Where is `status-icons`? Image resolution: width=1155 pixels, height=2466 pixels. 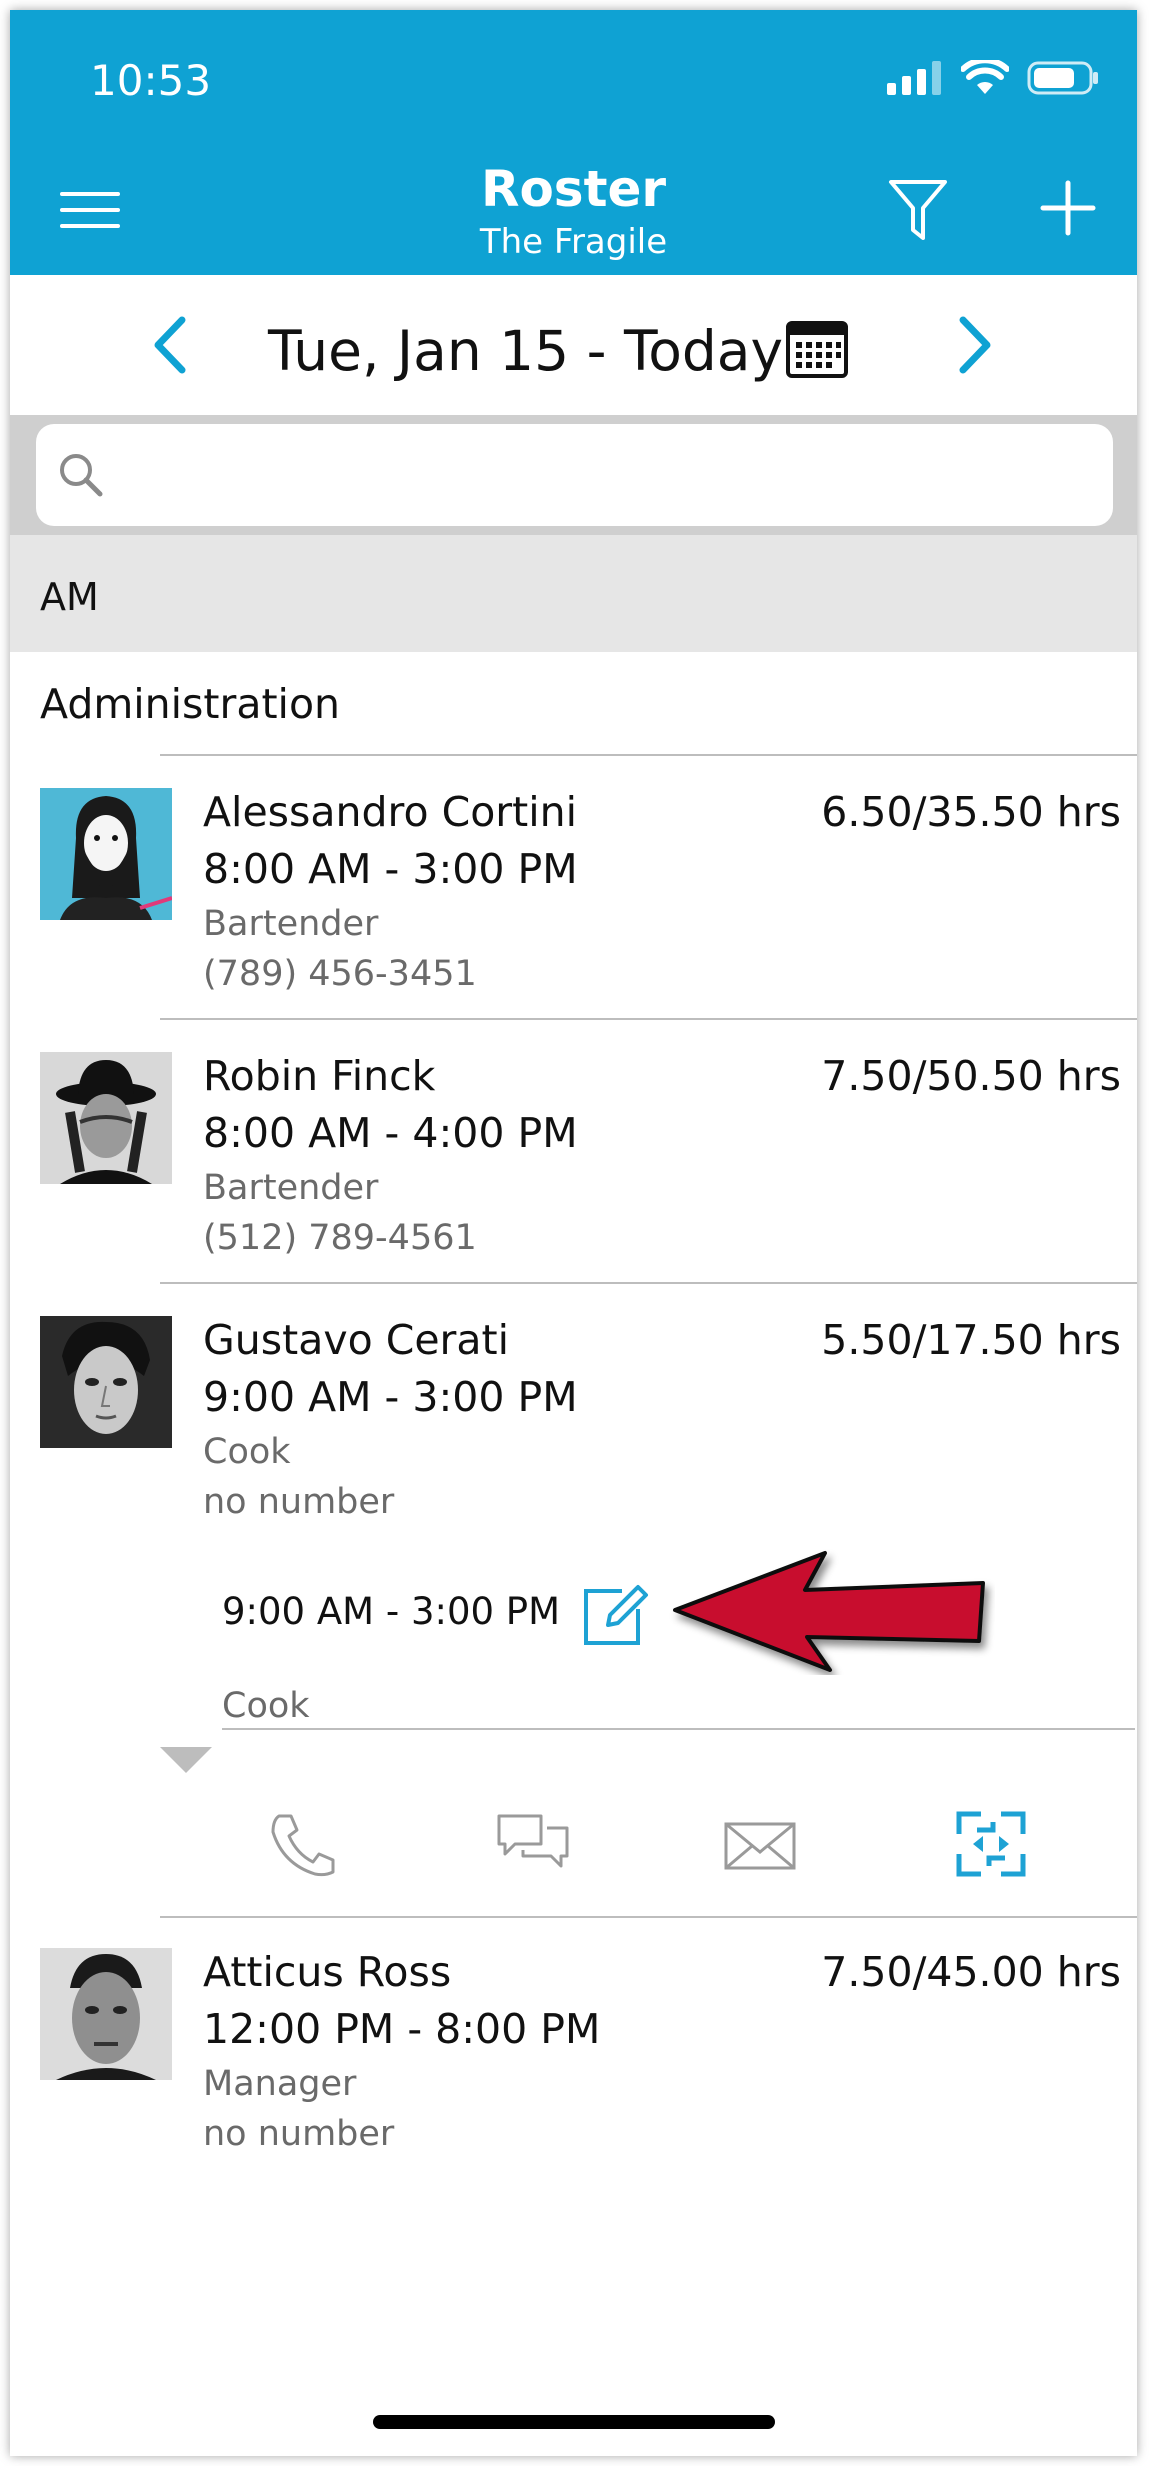
status-icons is located at coordinates (993, 78).